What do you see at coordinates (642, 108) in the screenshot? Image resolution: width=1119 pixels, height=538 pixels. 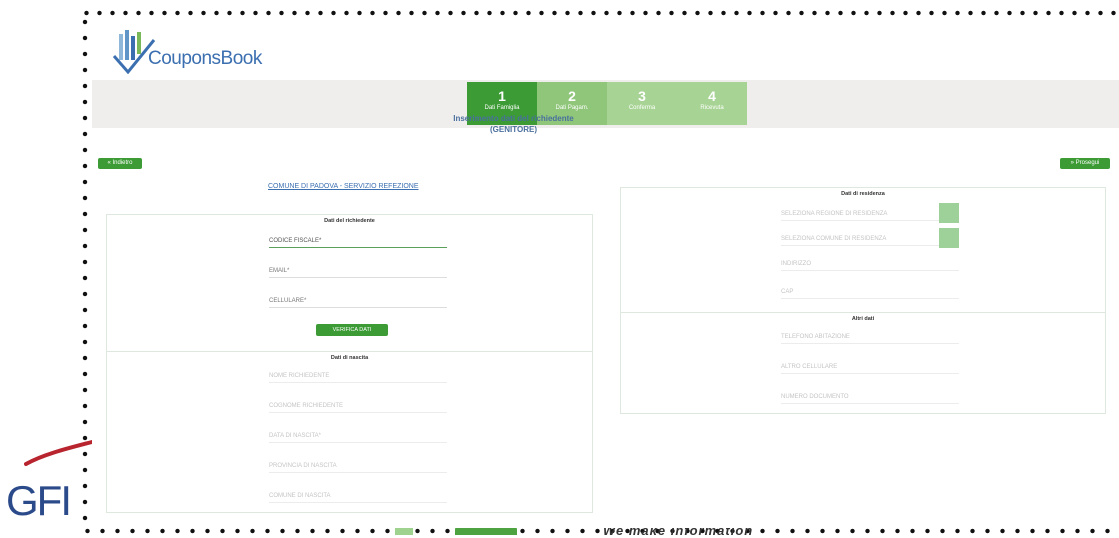 I see `step-label: Conferma` at bounding box center [642, 108].